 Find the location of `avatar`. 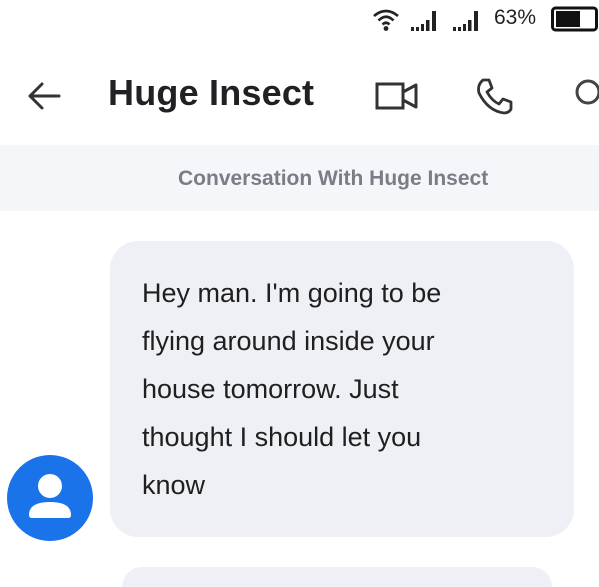

avatar is located at coordinates (50, 498).